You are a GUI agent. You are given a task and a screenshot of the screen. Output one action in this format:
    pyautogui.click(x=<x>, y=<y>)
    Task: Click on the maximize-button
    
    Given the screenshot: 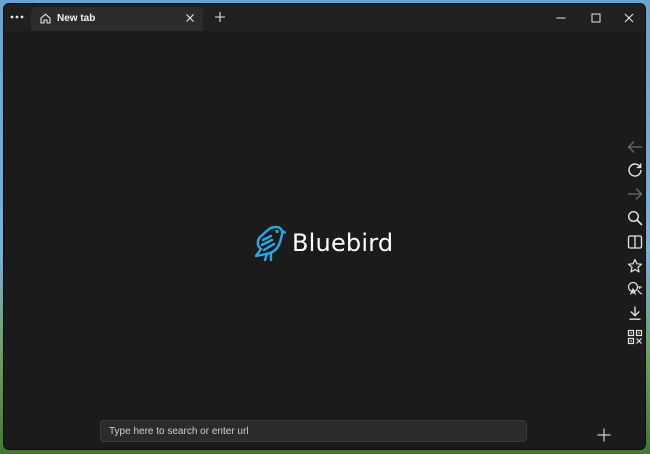 What is the action you would take?
    pyautogui.click(x=596, y=17)
    